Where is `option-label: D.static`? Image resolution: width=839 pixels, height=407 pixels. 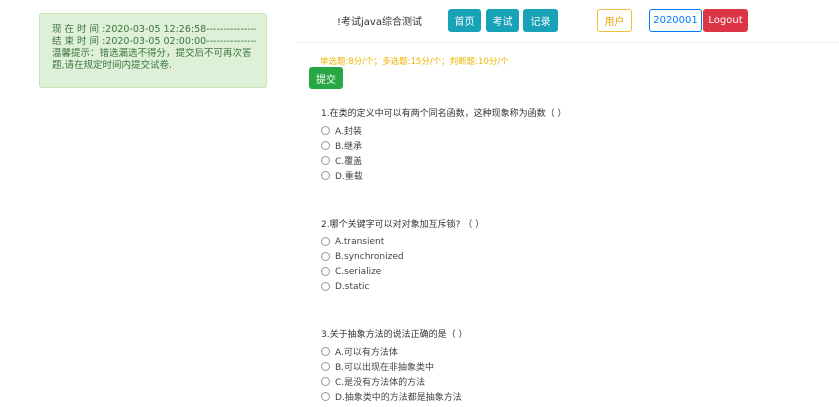 option-label: D.static is located at coordinates (352, 286).